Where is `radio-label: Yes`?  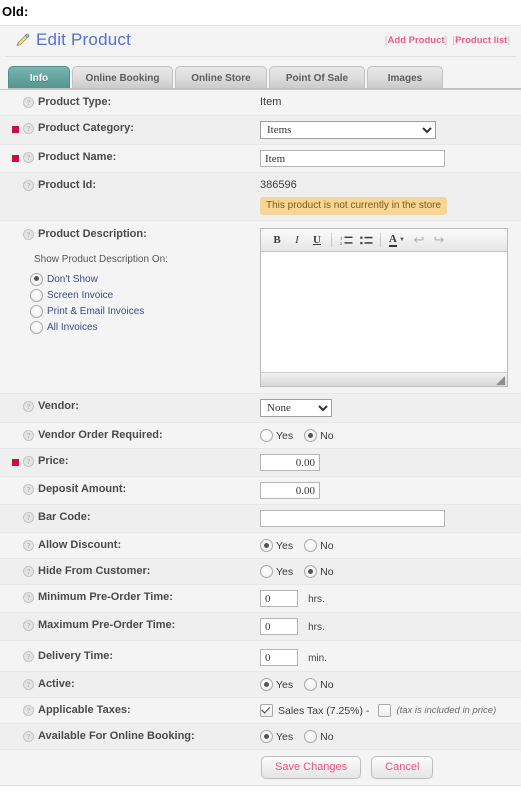
radio-label: Yes is located at coordinates (285, 435).